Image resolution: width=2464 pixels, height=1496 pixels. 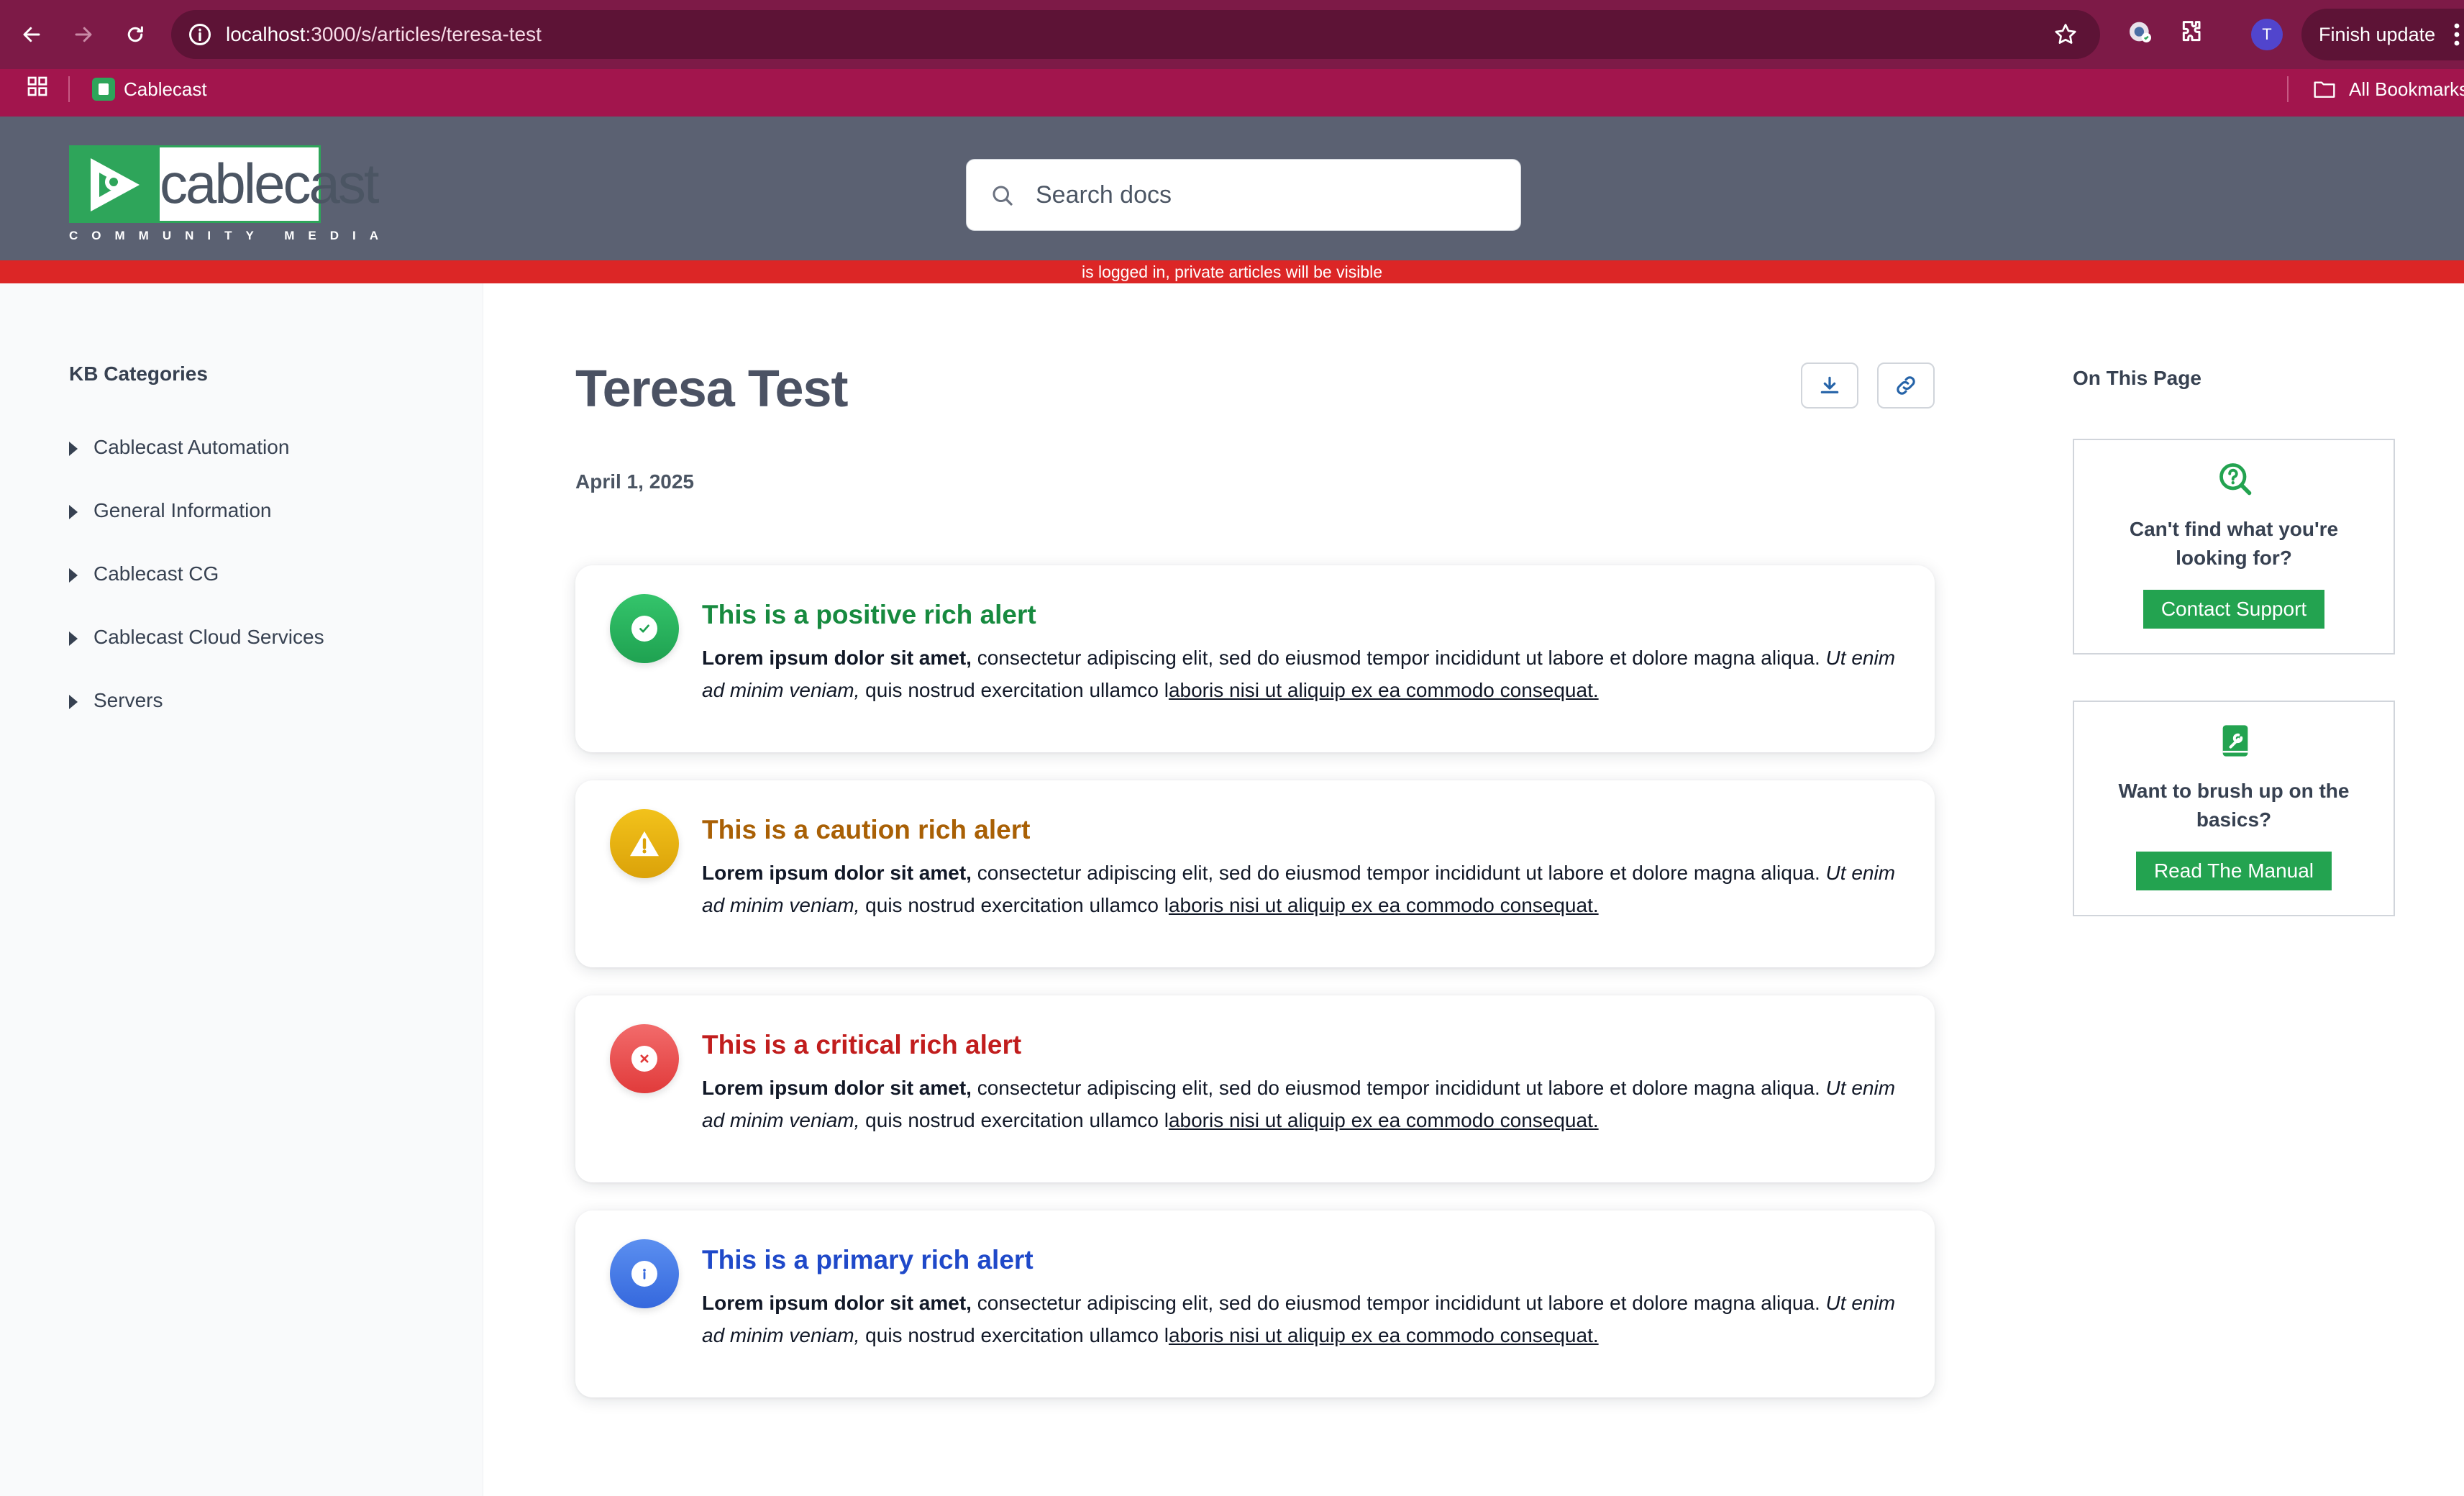 What do you see at coordinates (196, 530) in the screenshot?
I see `sidebar-item-general-information: General Information` at bounding box center [196, 530].